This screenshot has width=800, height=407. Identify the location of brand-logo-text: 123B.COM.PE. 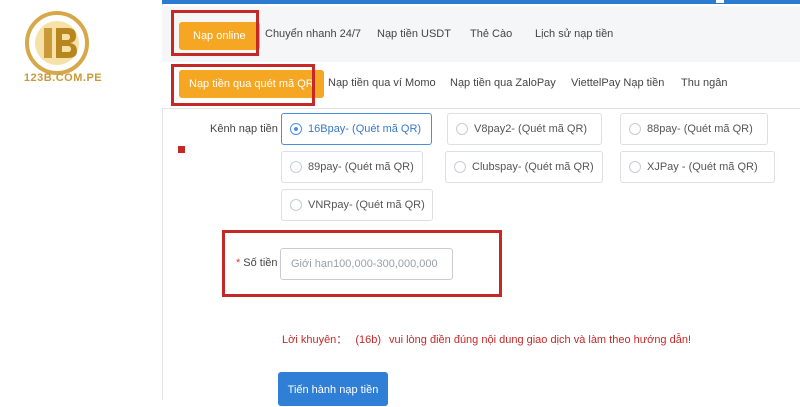
(63, 78).